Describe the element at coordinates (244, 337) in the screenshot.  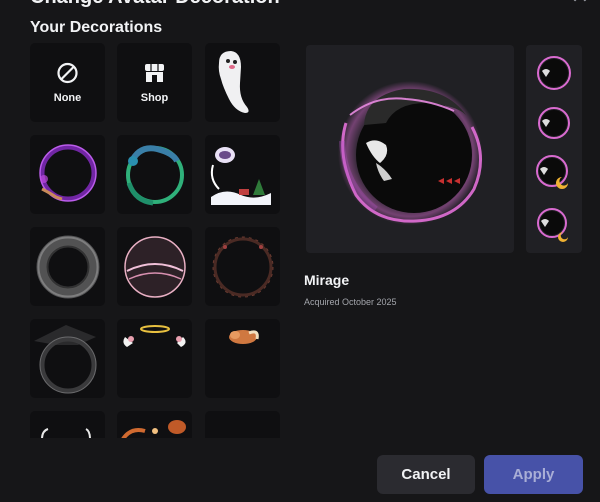
I see `sleeping-fox-icon` at that location.